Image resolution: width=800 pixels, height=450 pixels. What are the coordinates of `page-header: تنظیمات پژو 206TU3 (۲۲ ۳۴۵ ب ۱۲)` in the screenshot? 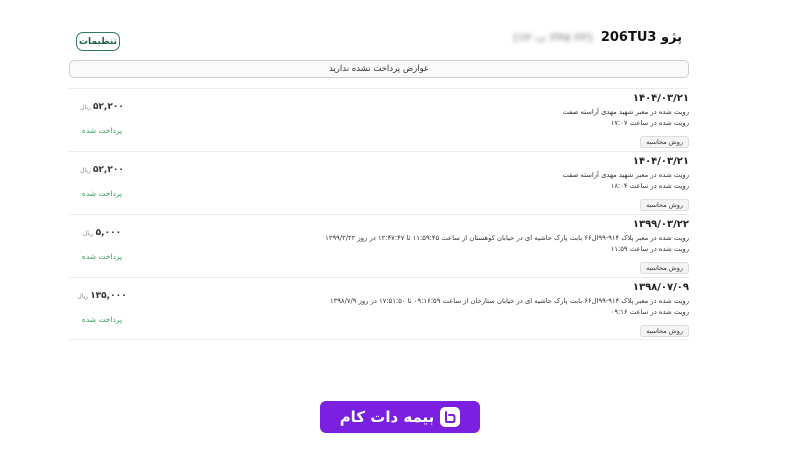 It's located at (380, 41).